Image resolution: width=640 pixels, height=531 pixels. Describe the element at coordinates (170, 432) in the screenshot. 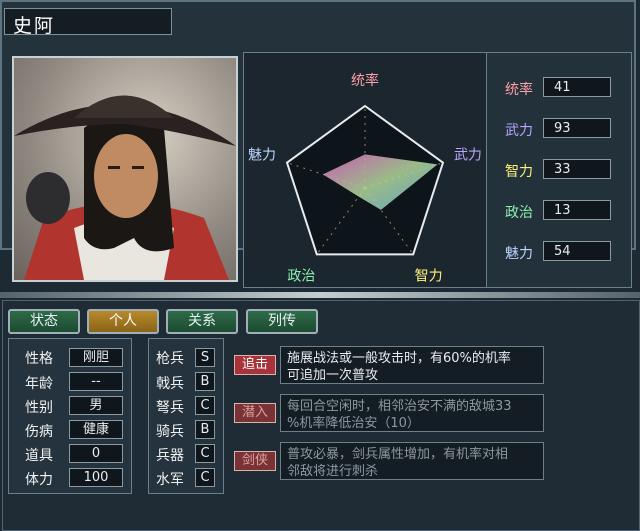

I see `troop-label-cavalry: 骑兵` at that location.